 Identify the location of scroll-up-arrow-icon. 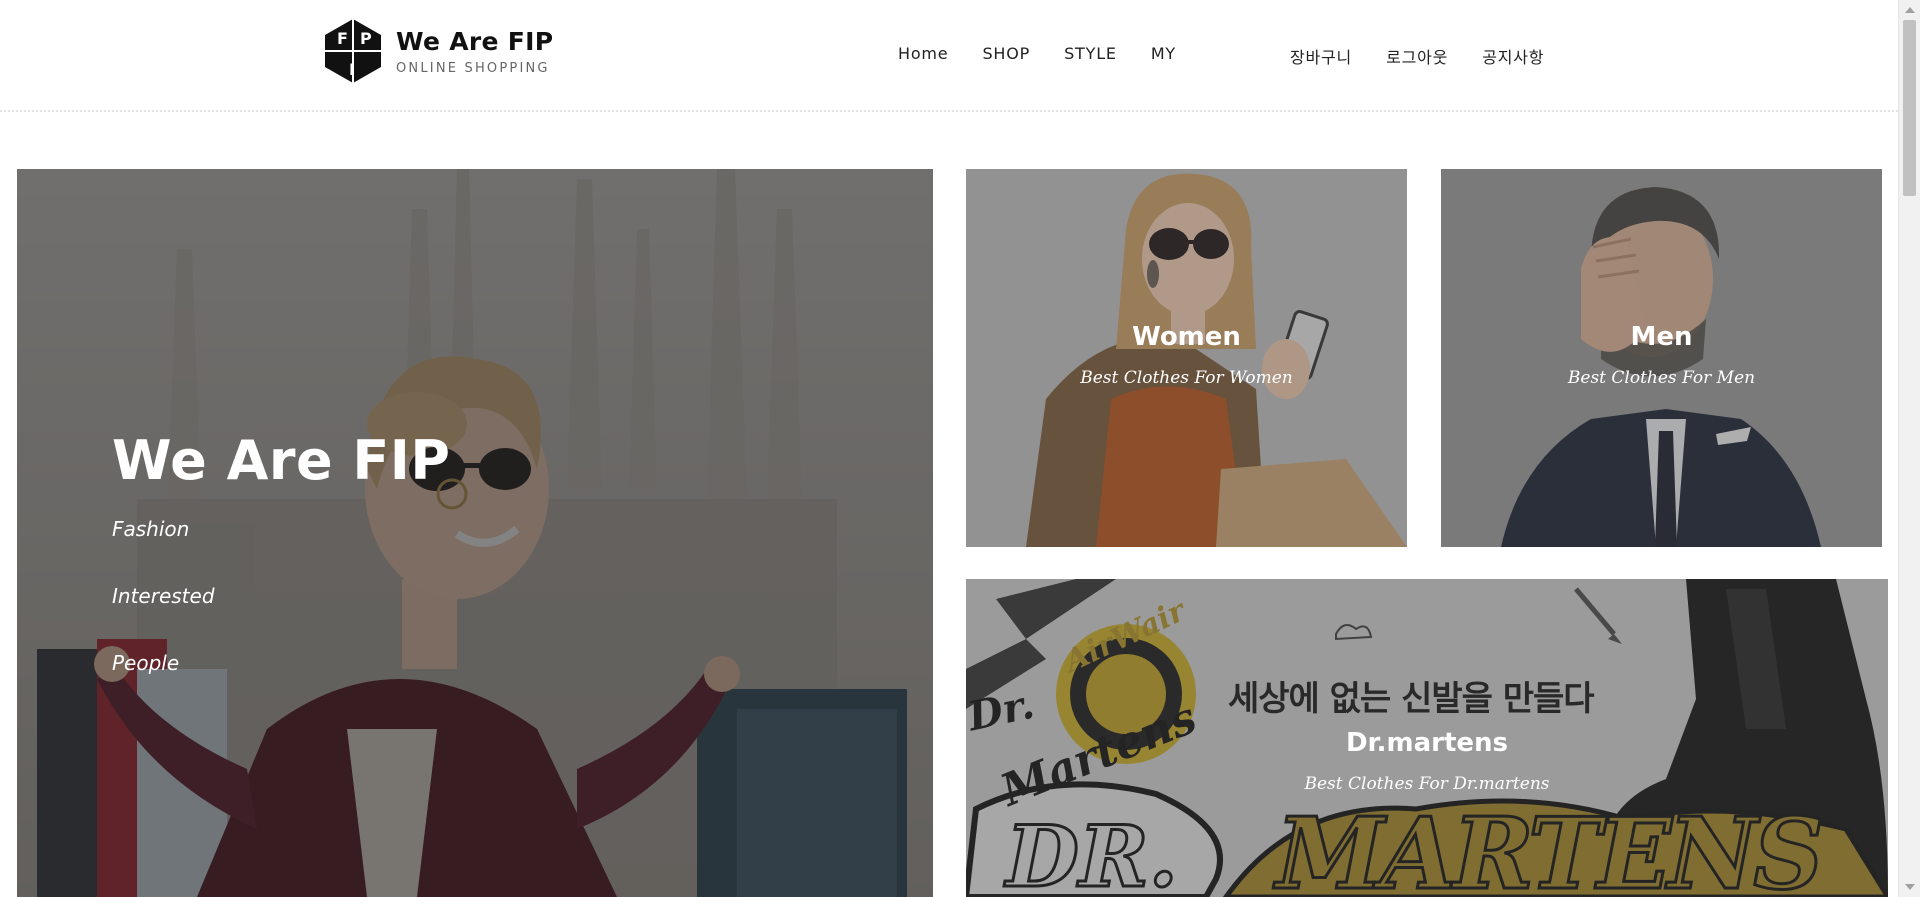
(1910, 10).